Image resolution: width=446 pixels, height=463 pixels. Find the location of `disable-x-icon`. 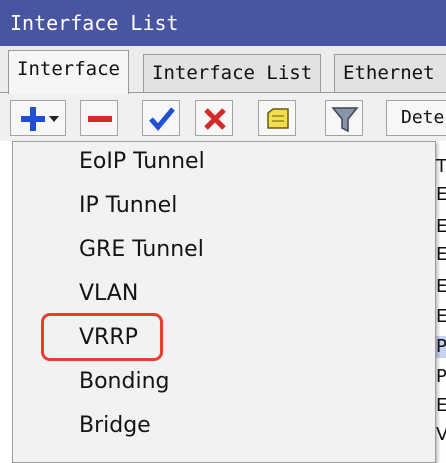

disable-x-icon is located at coordinates (215, 119).